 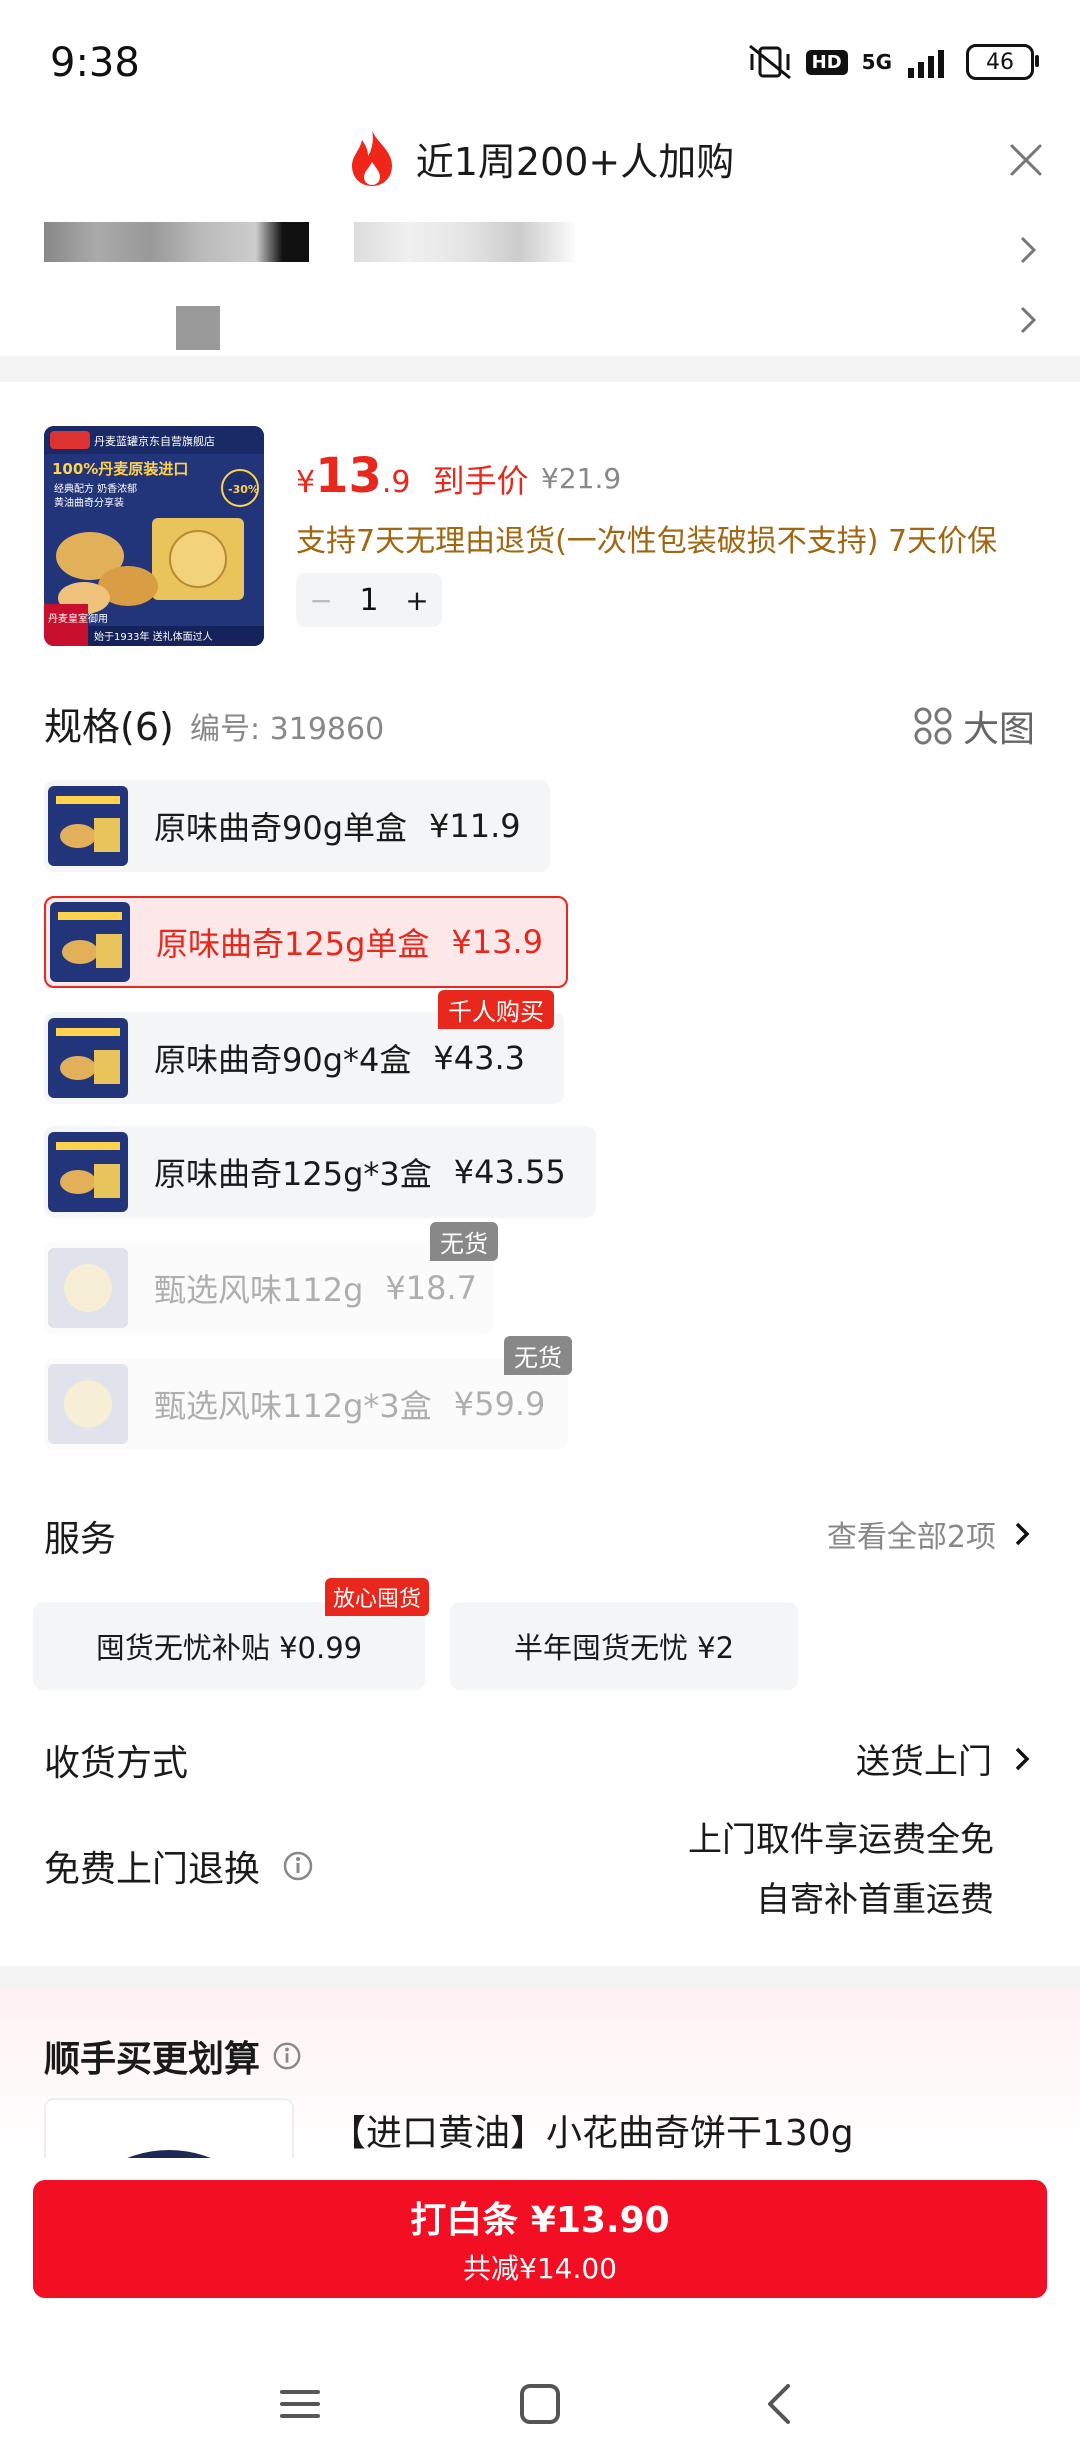 What do you see at coordinates (287, 729) in the screenshot?
I see `spec-code: 编号: 319860` at bounding box center [287, 729].